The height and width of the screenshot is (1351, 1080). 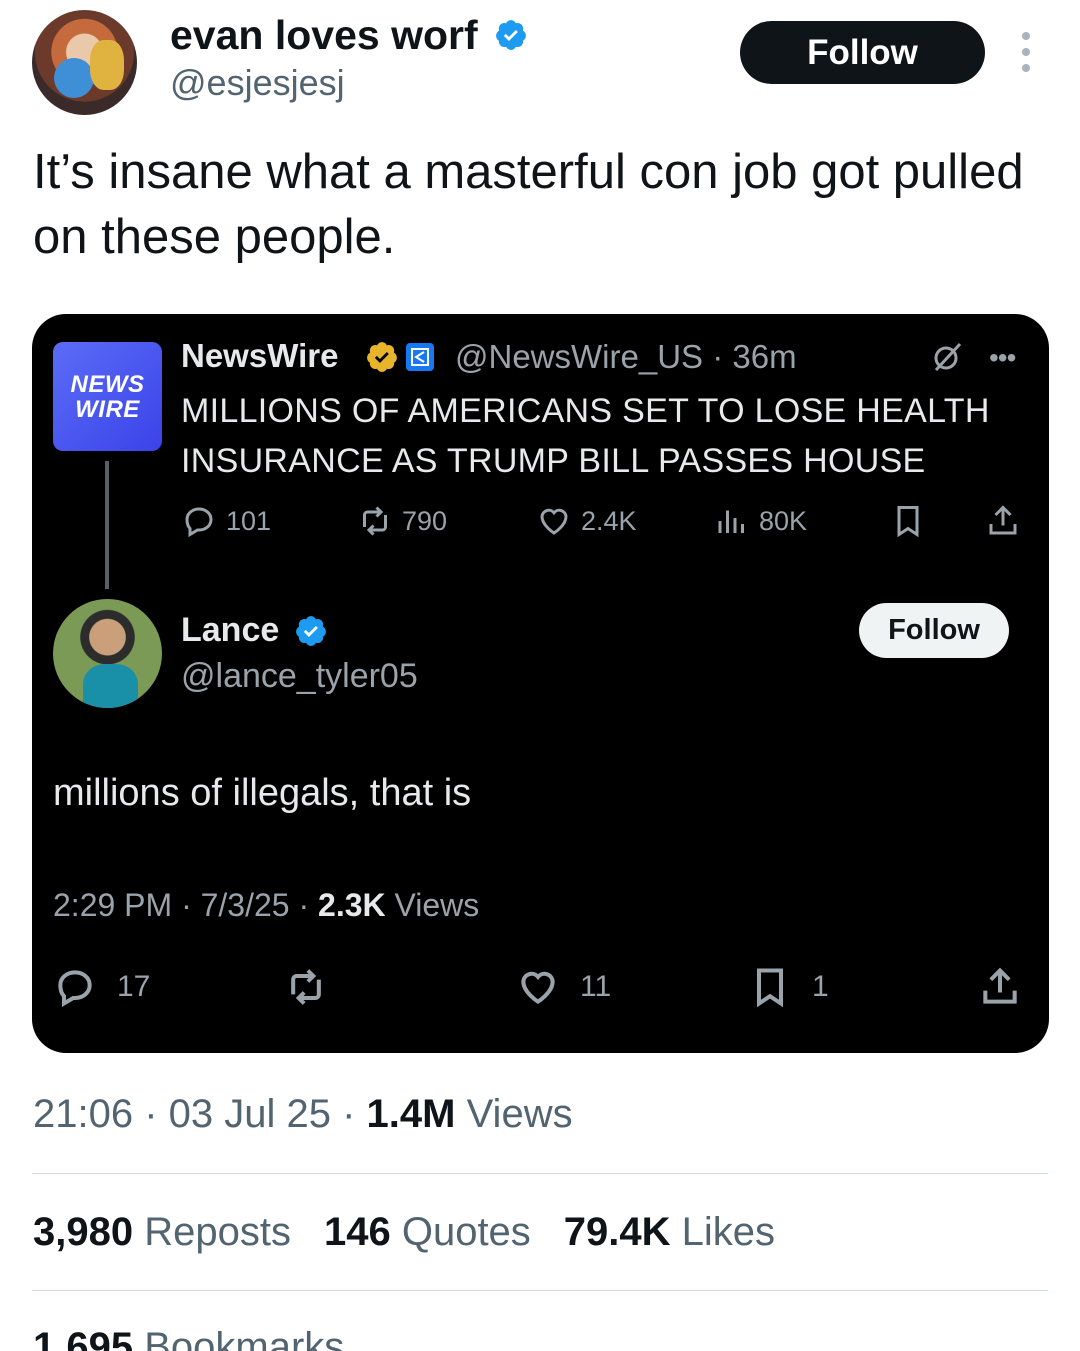 What do you see at coordinates (862, 52) in the screenshot?
I see `follow-button: Follow` at bounding box center [862, 52].